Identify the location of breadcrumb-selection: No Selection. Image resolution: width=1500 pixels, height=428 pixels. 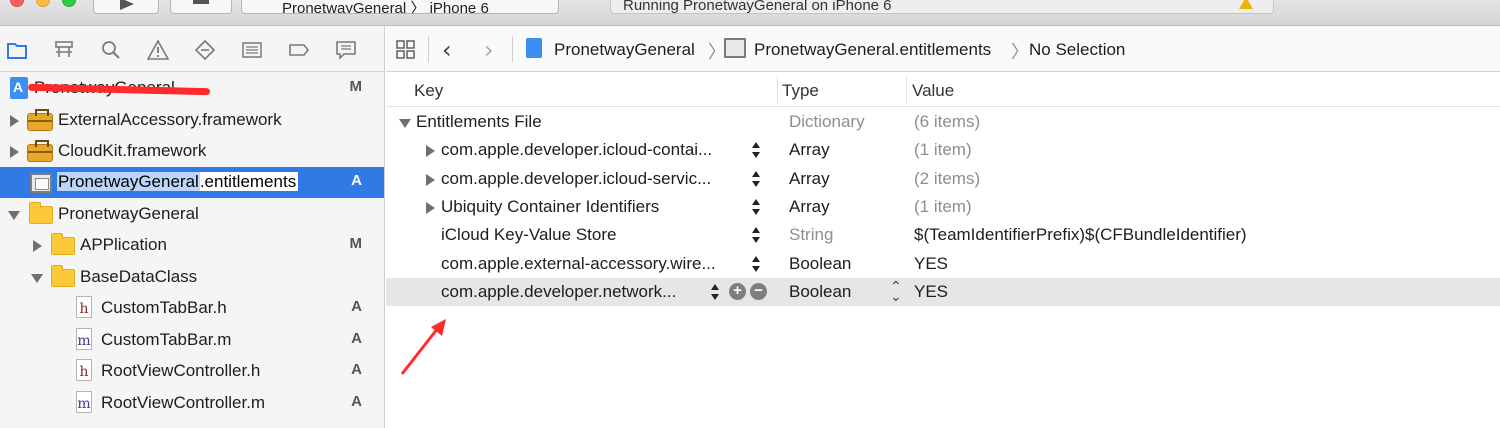
(1077, 50).